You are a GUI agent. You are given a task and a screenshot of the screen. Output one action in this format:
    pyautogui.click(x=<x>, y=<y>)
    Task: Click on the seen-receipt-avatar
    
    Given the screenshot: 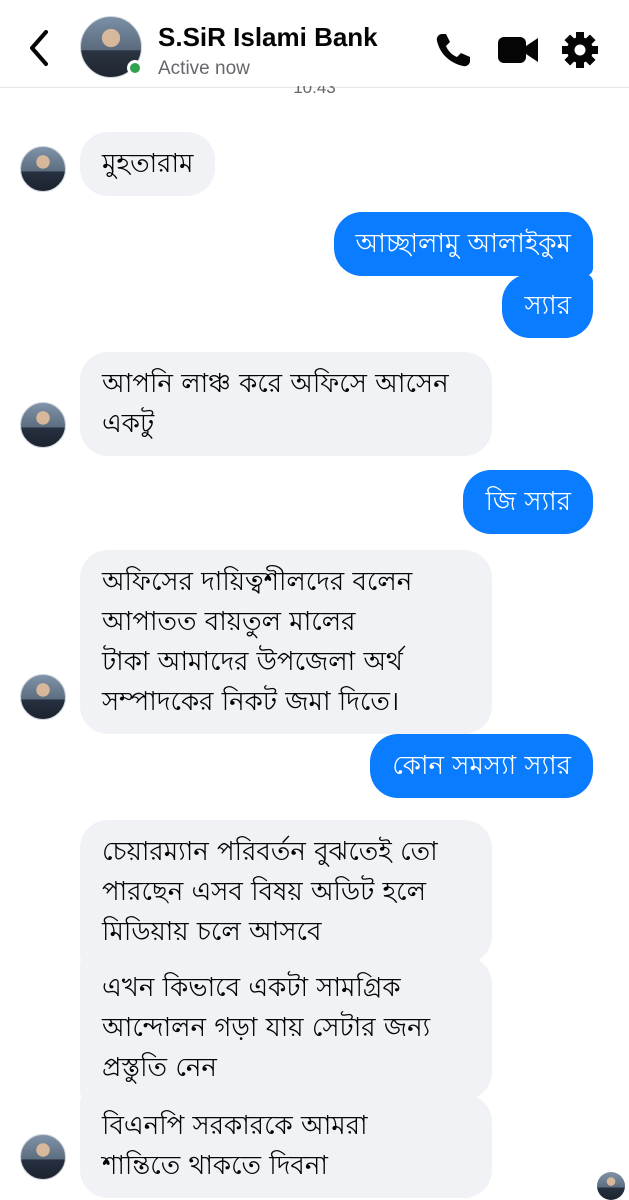 What is the action you would take?
    pyautogui.click(x=611, y=1186)
    